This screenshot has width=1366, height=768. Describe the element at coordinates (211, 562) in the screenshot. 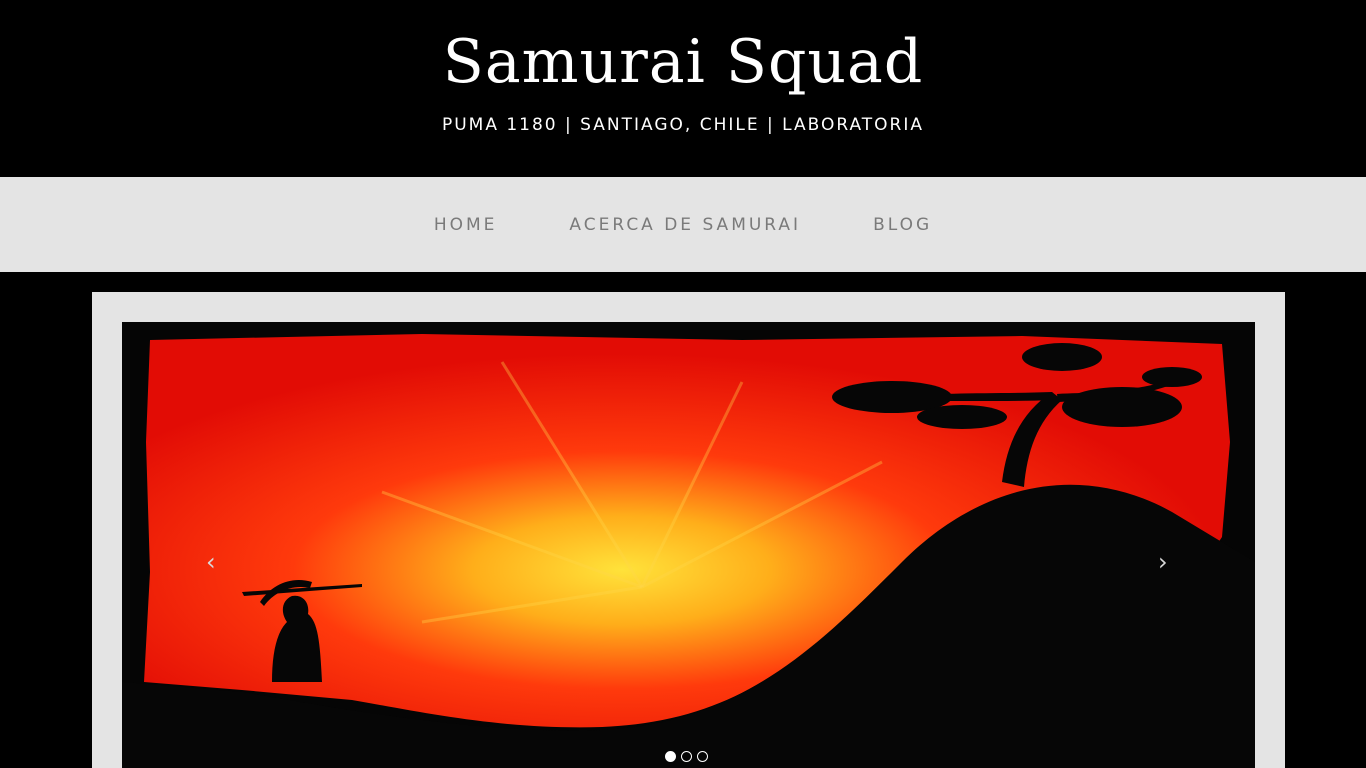

I see `slider-prev-icon: ‹` at that location.